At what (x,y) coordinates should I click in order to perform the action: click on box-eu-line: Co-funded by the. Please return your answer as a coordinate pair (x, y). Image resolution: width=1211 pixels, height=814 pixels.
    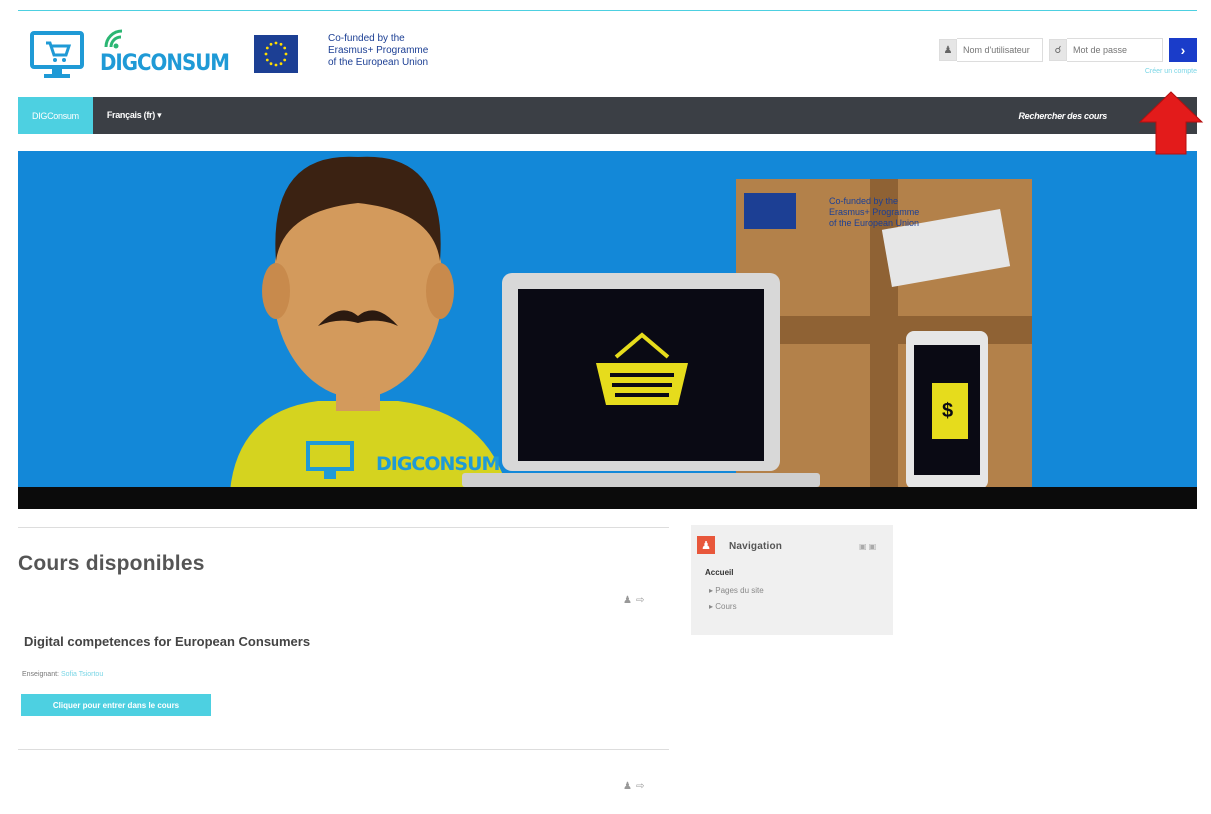
    Looking at the image, I should click on (864, 201).